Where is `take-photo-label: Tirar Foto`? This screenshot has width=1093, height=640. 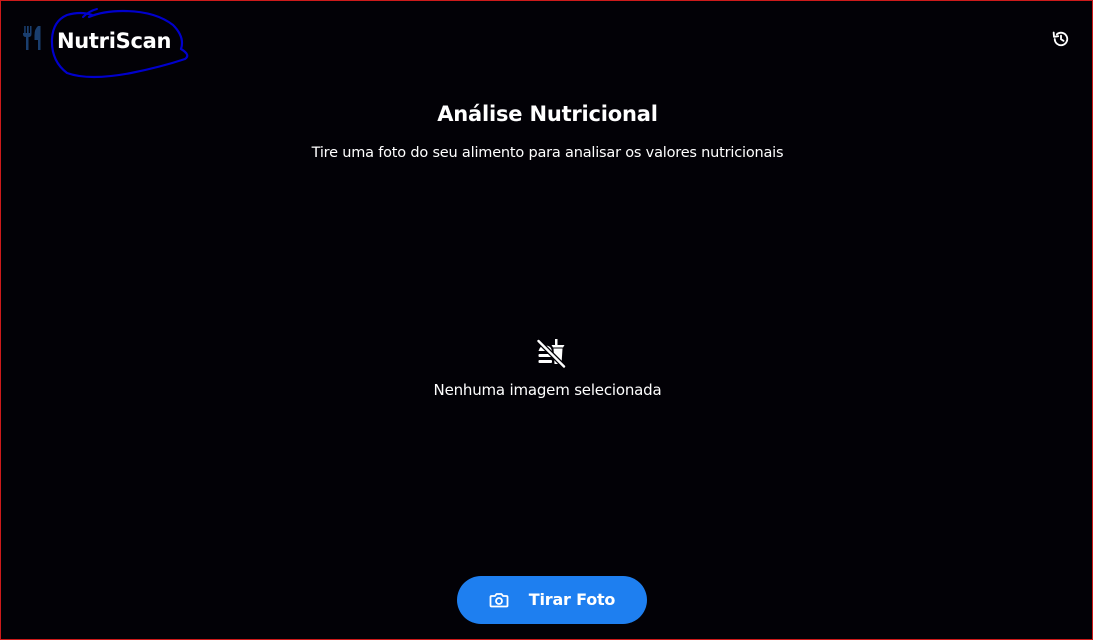
take-photo-label: Tirar Foto is located at coordinates (572, 599).